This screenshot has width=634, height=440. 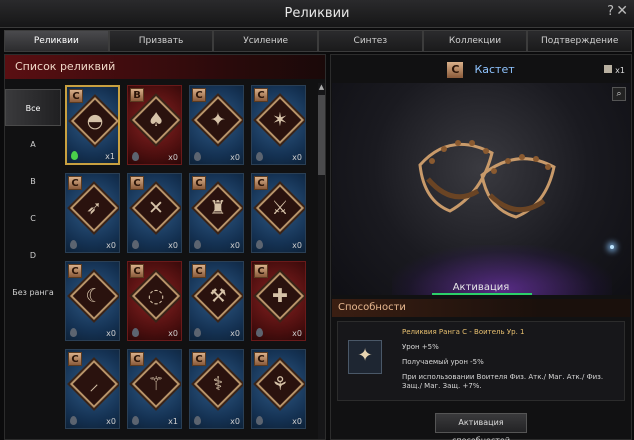 What do you see at coordinates (481, 308) in the screenshot?
I see `abilities-header: Способности` at bounding box center [481, 308].